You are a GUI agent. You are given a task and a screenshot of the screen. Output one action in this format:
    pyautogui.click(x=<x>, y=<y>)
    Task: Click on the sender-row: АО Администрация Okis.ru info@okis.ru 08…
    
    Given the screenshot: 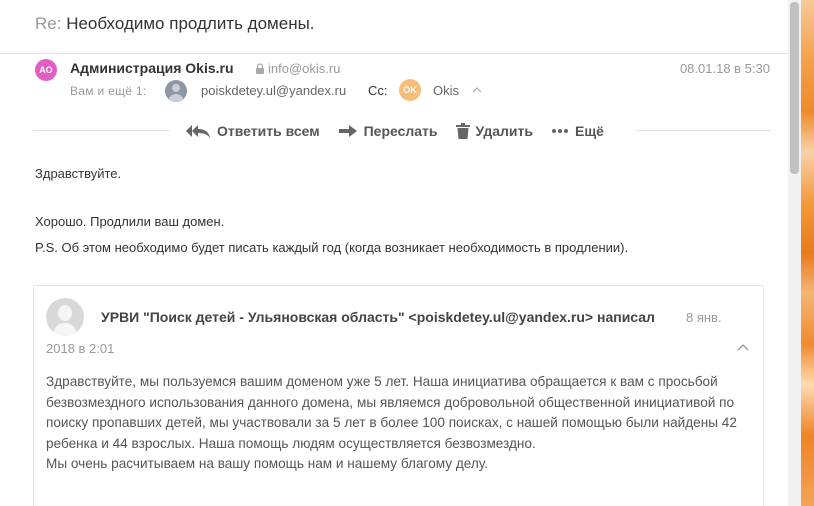 What is the action you would take?
    pyautogui.click(x=405, y=69)
    